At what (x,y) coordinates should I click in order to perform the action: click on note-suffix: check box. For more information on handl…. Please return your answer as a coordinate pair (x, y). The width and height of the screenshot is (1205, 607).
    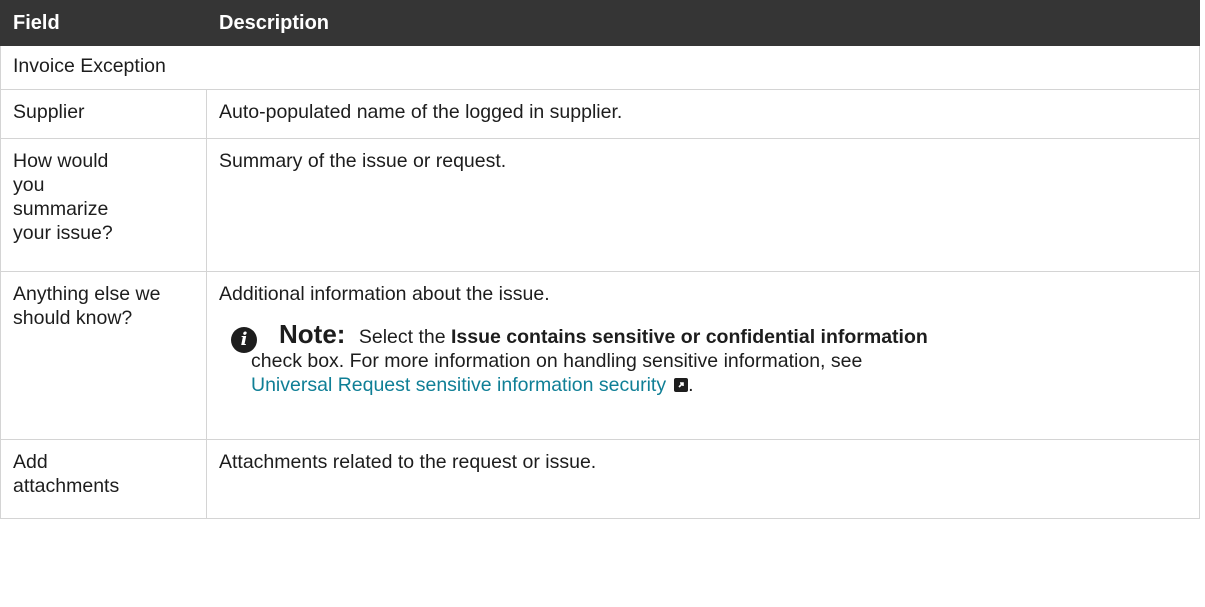
    Looking at the image, I should click on (557, 361).